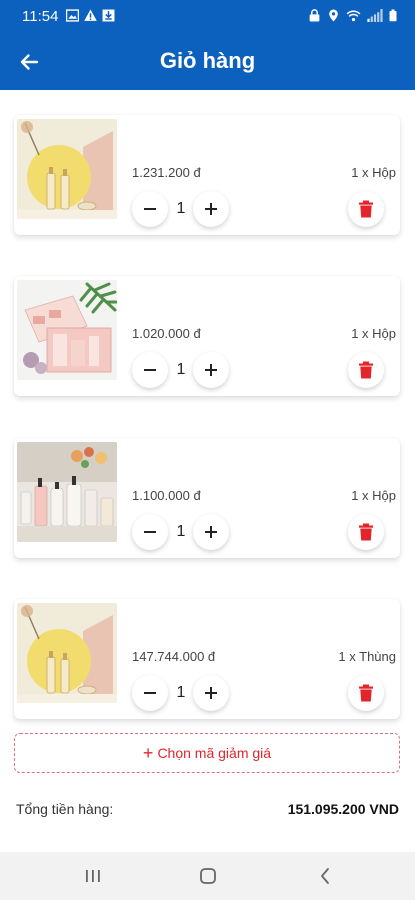 The image size is (415, 900). What do you see at coordinates (174, 656) in the screenshot?
I see `item-price: 147.744.000 đ` at bounding box center [174, 656].